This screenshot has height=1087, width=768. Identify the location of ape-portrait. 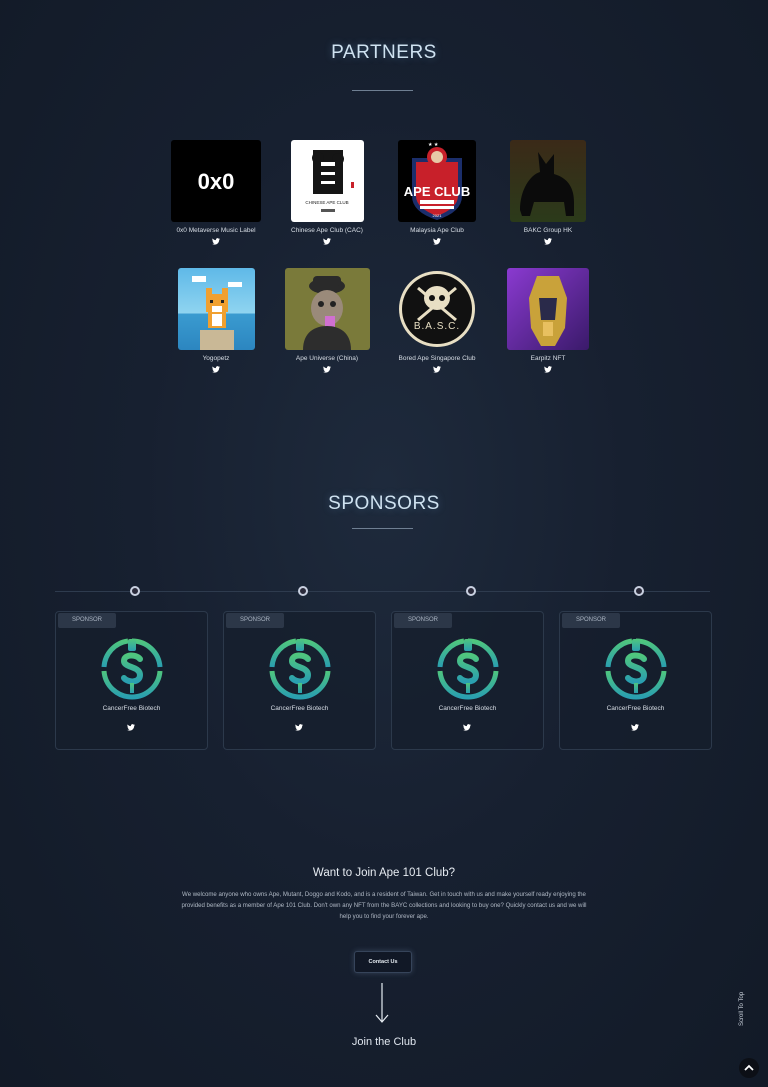
(326, 313).